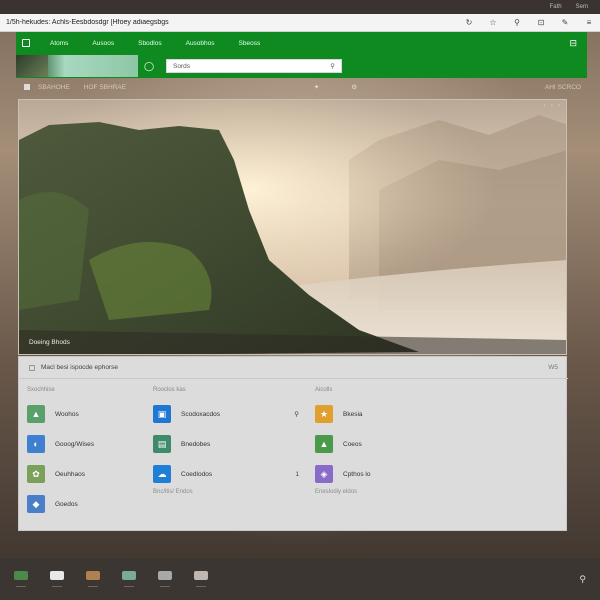  What do you see at coordinates (36, 444) in the screenshot?
I see `app-icon: ◐` at bounding box center [36, 444].